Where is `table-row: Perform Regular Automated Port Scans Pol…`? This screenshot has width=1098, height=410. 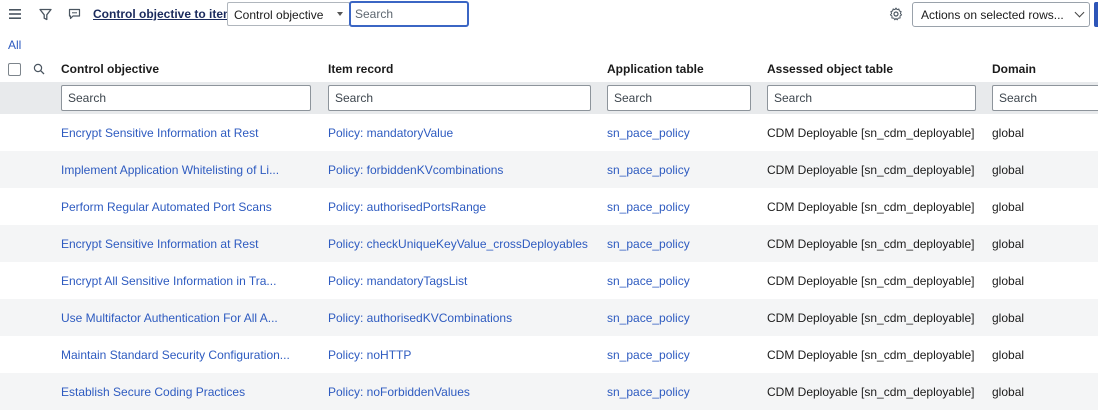 table-row: Perform Regular Automated Port Scans Pol… is located at coordinates (549, 206).